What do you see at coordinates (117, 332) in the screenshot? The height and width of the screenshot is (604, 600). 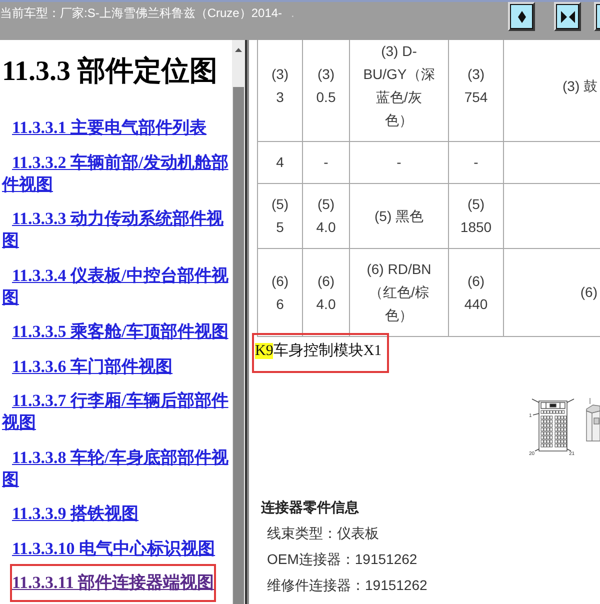 I see `sidebar-link: 11.3.3.5 乘客舱/车顶部件视图` at bounding box center [117, 332].